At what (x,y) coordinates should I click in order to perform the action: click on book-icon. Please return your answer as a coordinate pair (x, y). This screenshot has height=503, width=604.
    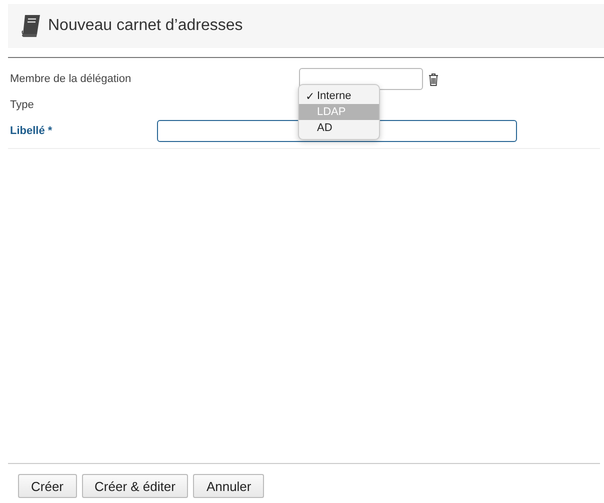
    Looking at the image, I should click on (31, 26).